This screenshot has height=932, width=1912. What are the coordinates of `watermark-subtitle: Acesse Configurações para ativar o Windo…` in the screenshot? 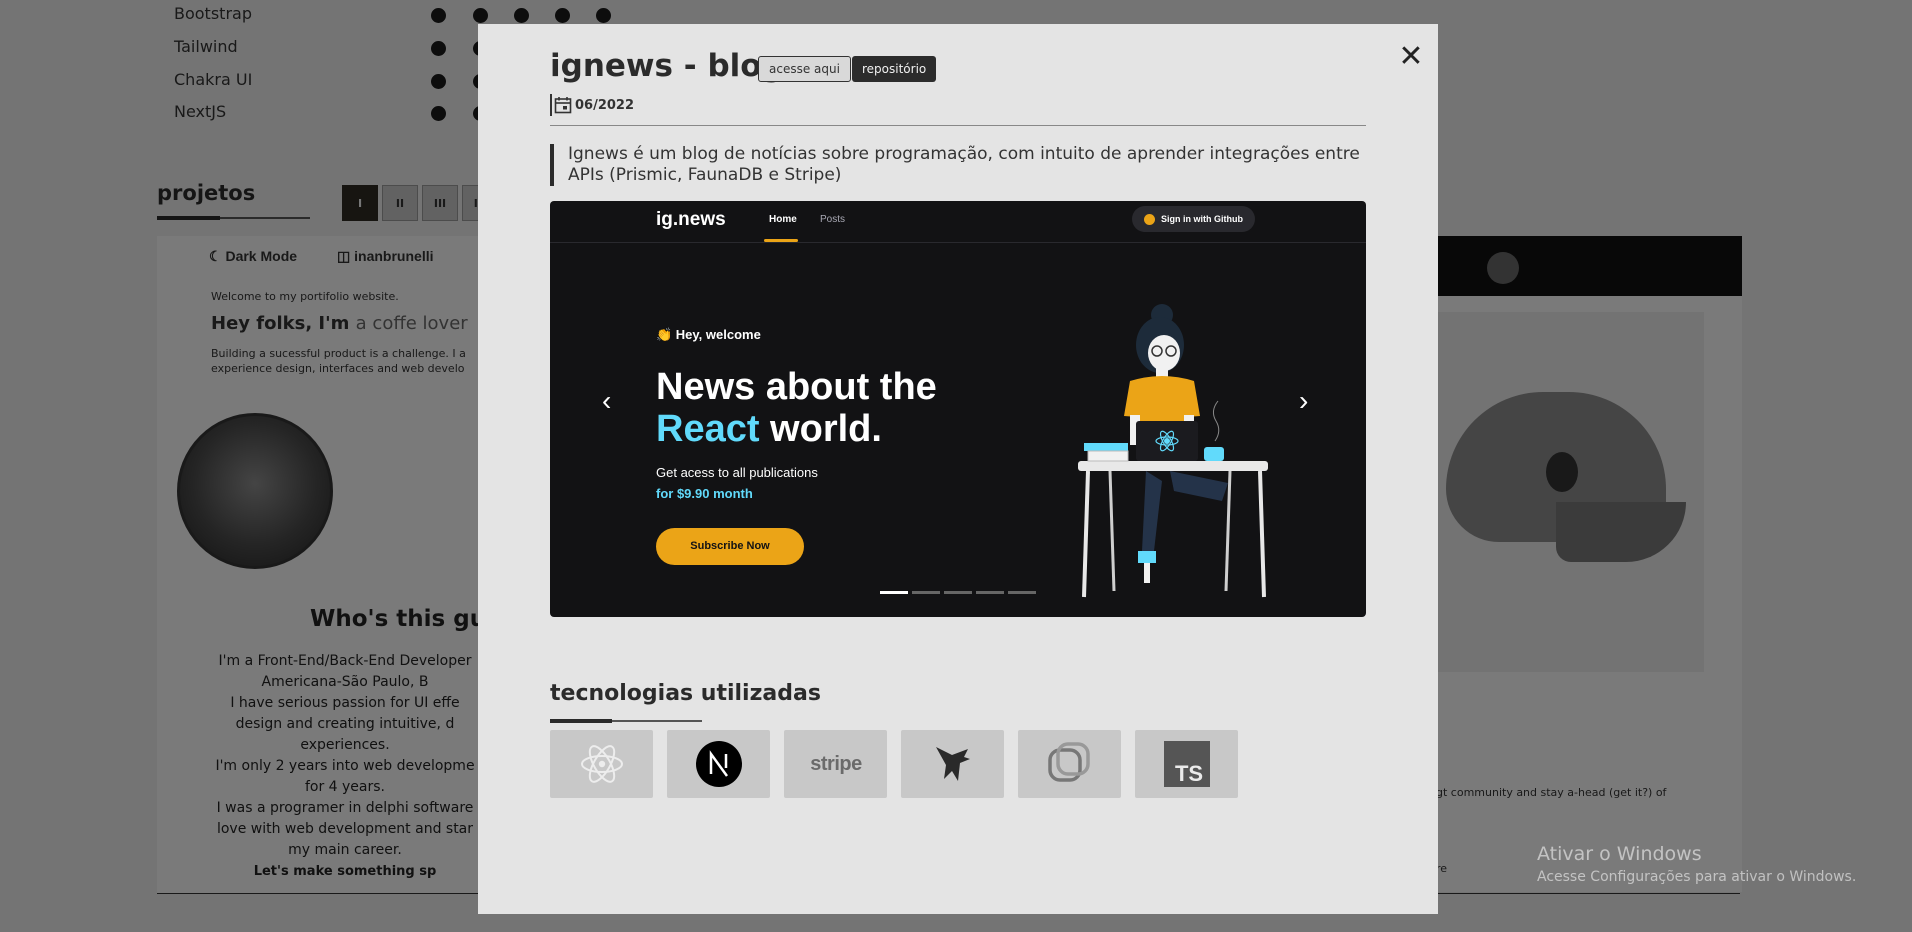 It's located at (1697, 877).